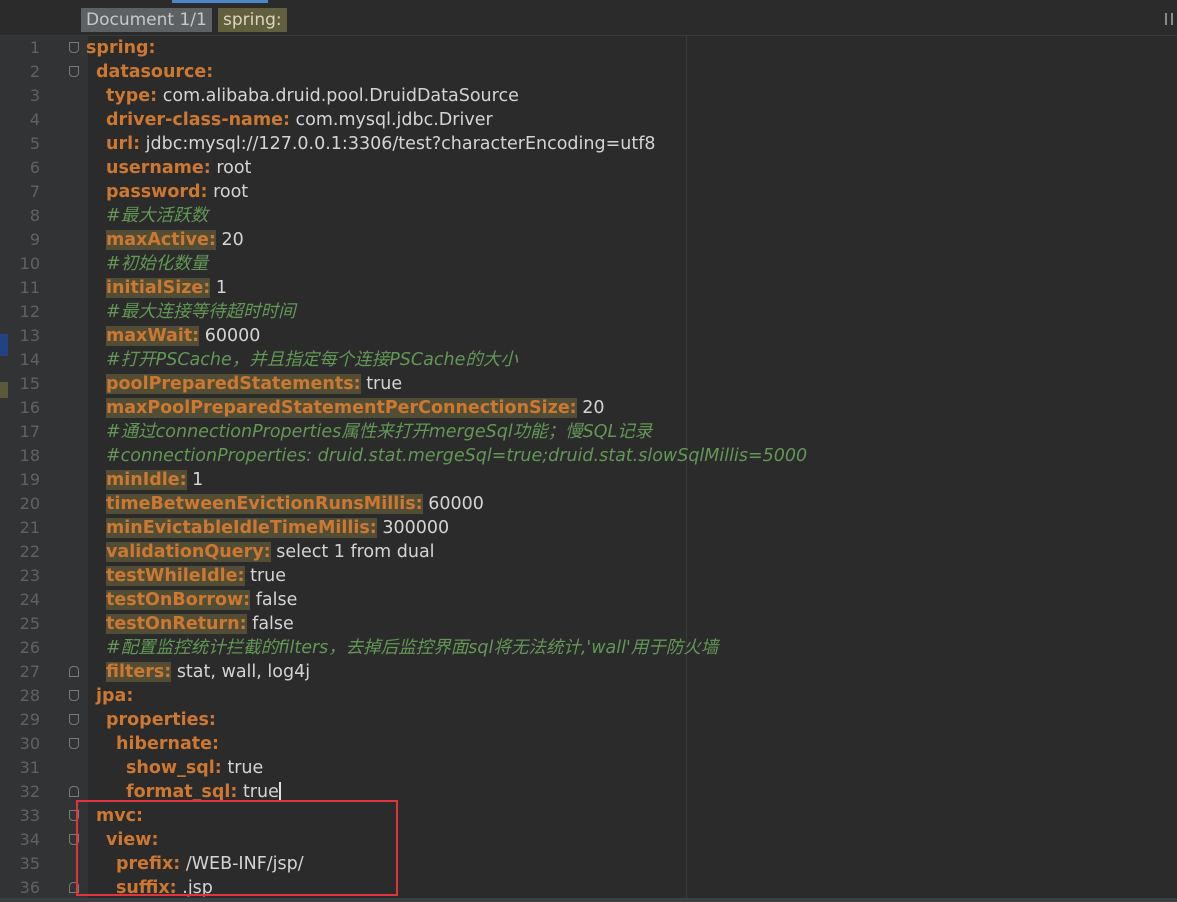  Describe the element at coordinates (198, 120) in the screenshot. I see `yaml-key: driver-class-name:` at that location.